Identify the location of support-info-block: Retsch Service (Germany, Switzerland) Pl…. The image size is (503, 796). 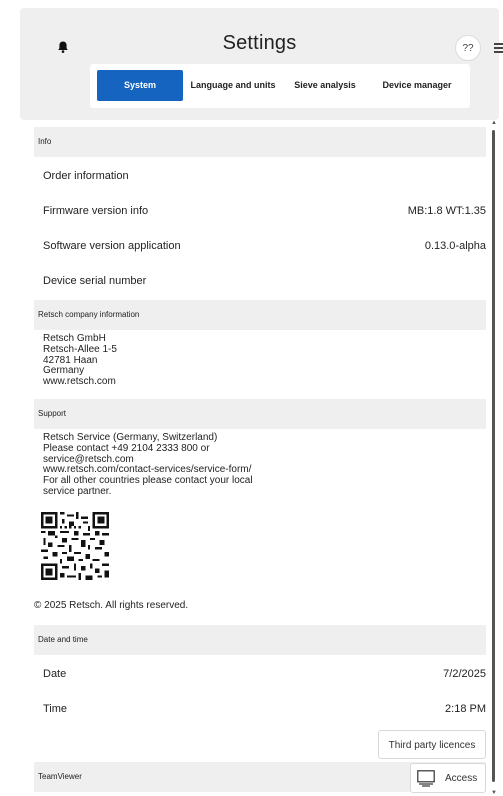
(148, 465).